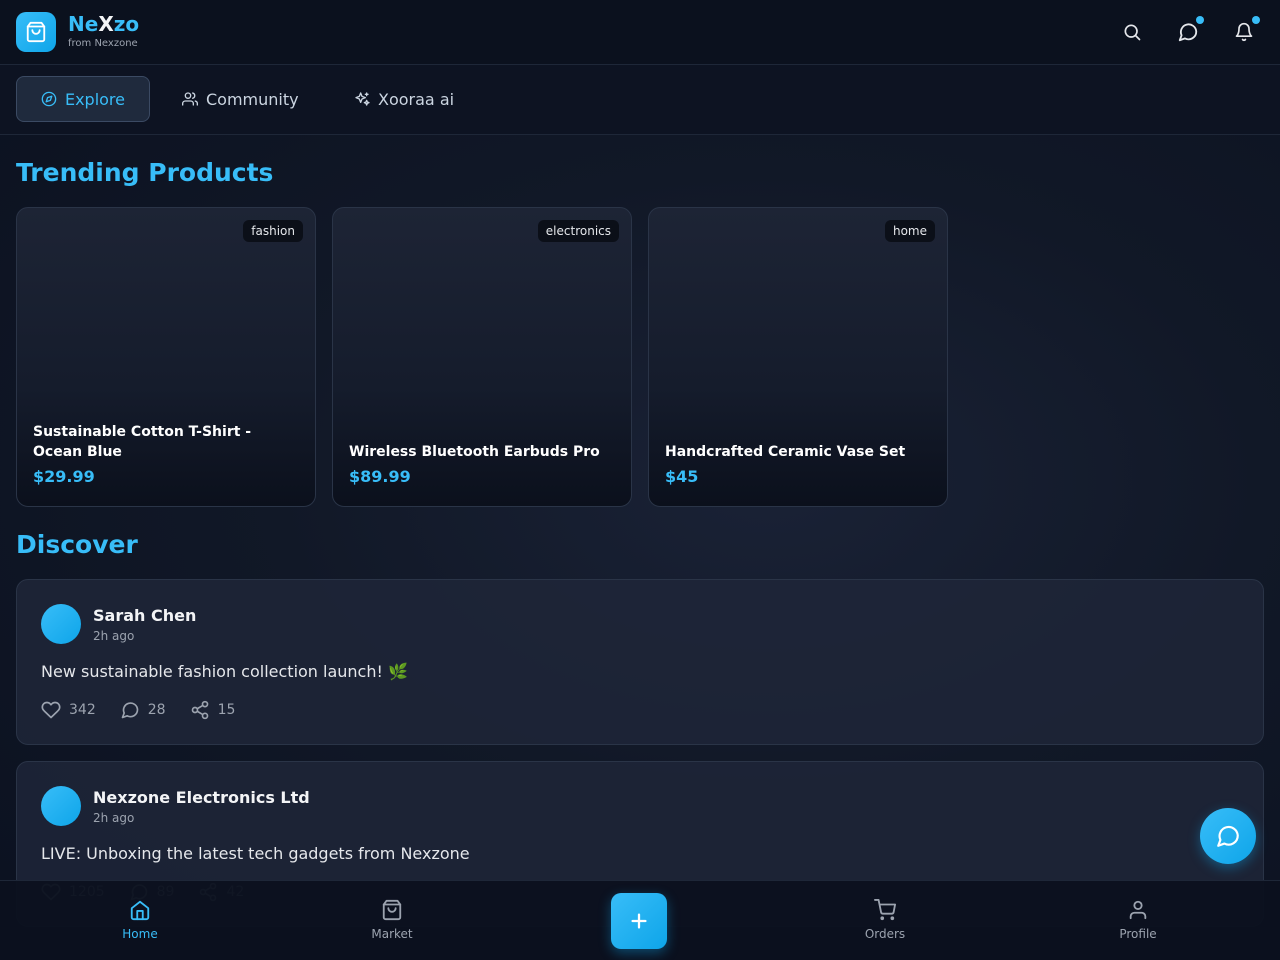 Image resolution: width=1280 pixels, height=960 pixels. Describe the element at coordinates (1138, 934) in the screenshot. I see `nav-label: Profile` at that location.